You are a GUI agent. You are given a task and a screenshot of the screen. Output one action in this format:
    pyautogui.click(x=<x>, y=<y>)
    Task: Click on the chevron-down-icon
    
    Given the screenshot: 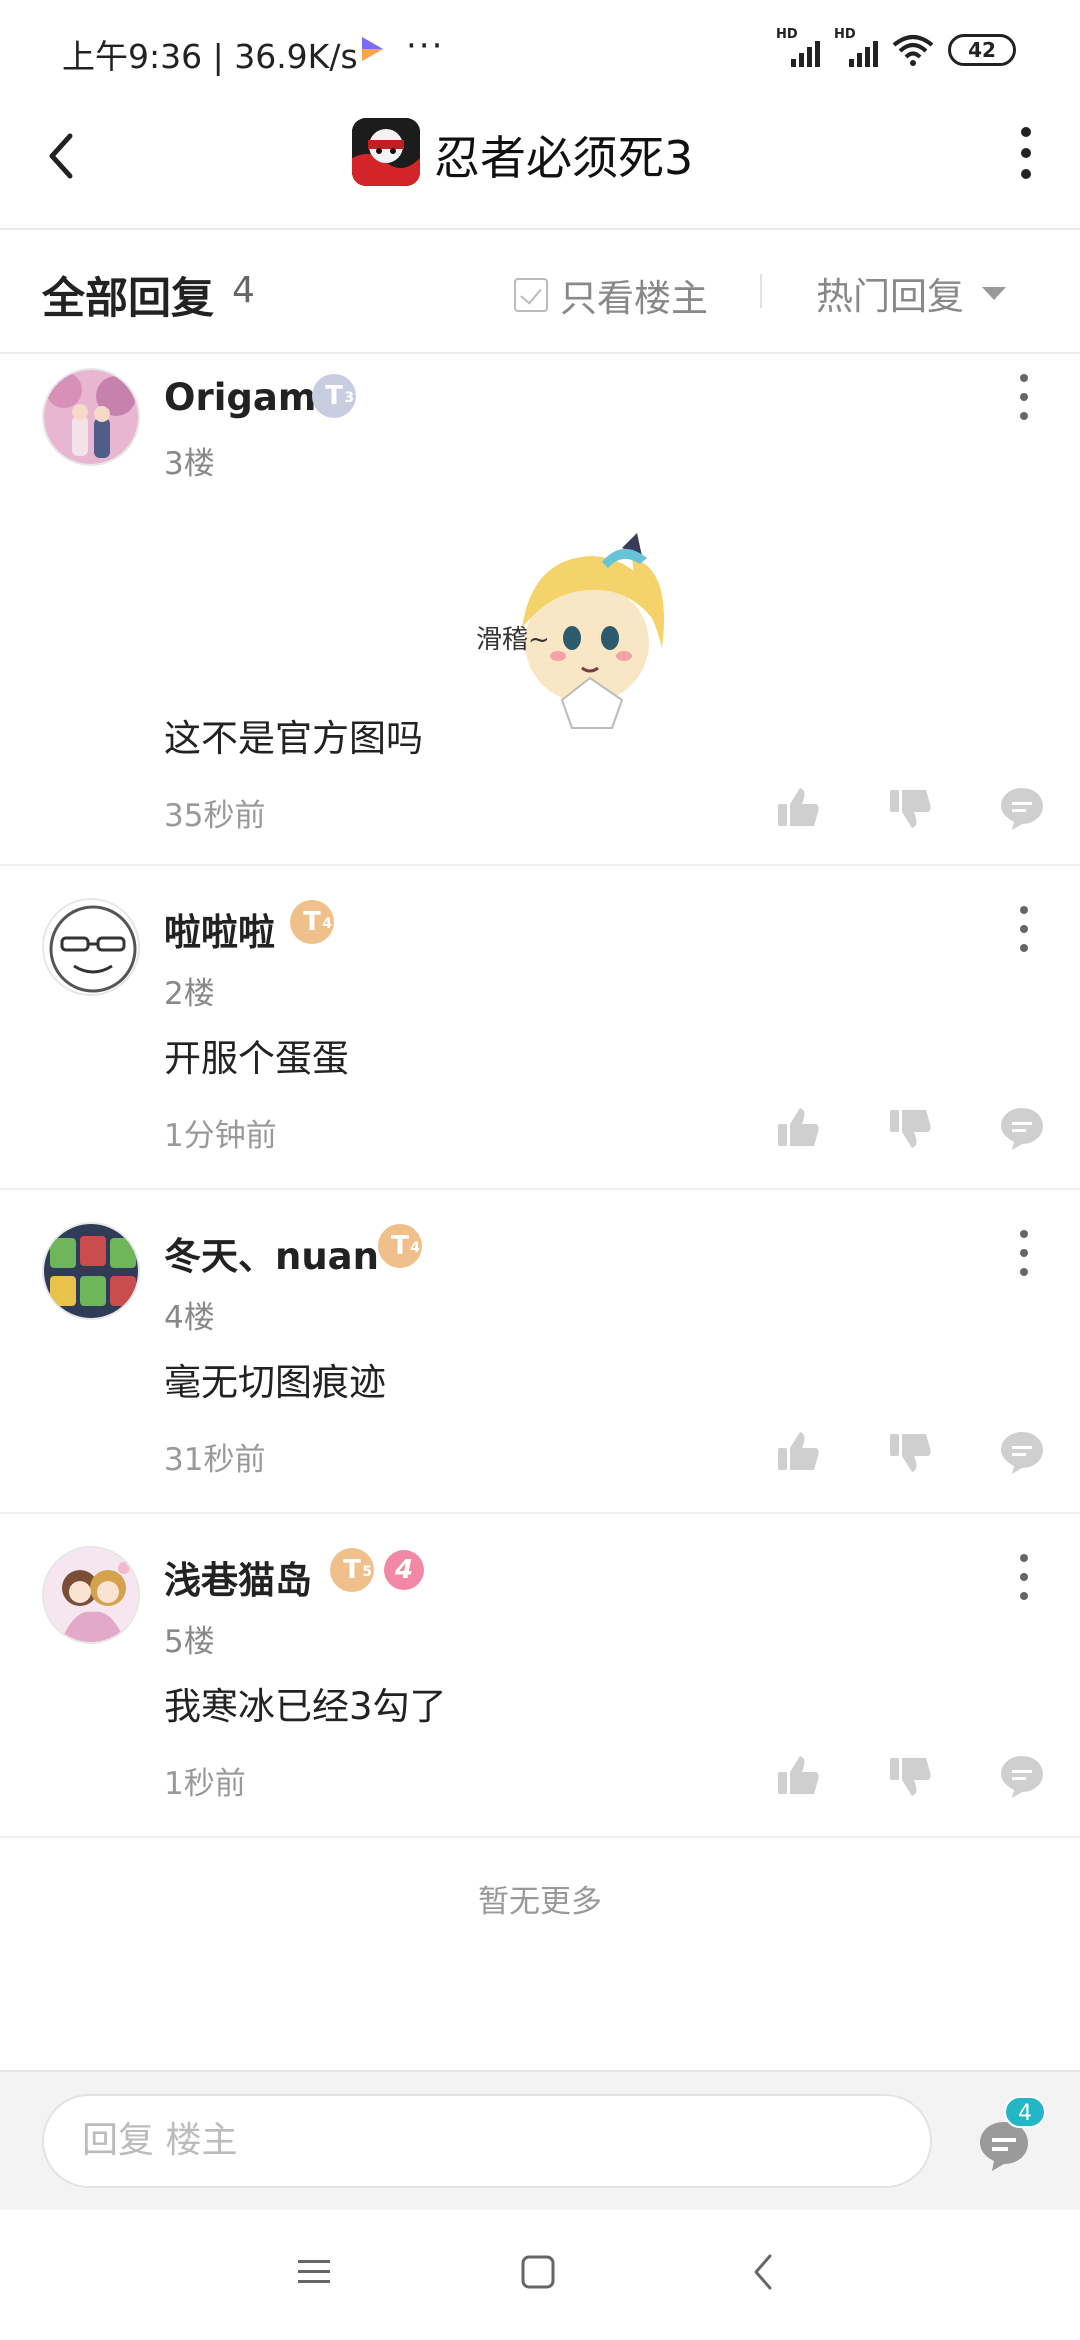 What is the action you would take?
    pyautogui.click(x=994, y=293)
    